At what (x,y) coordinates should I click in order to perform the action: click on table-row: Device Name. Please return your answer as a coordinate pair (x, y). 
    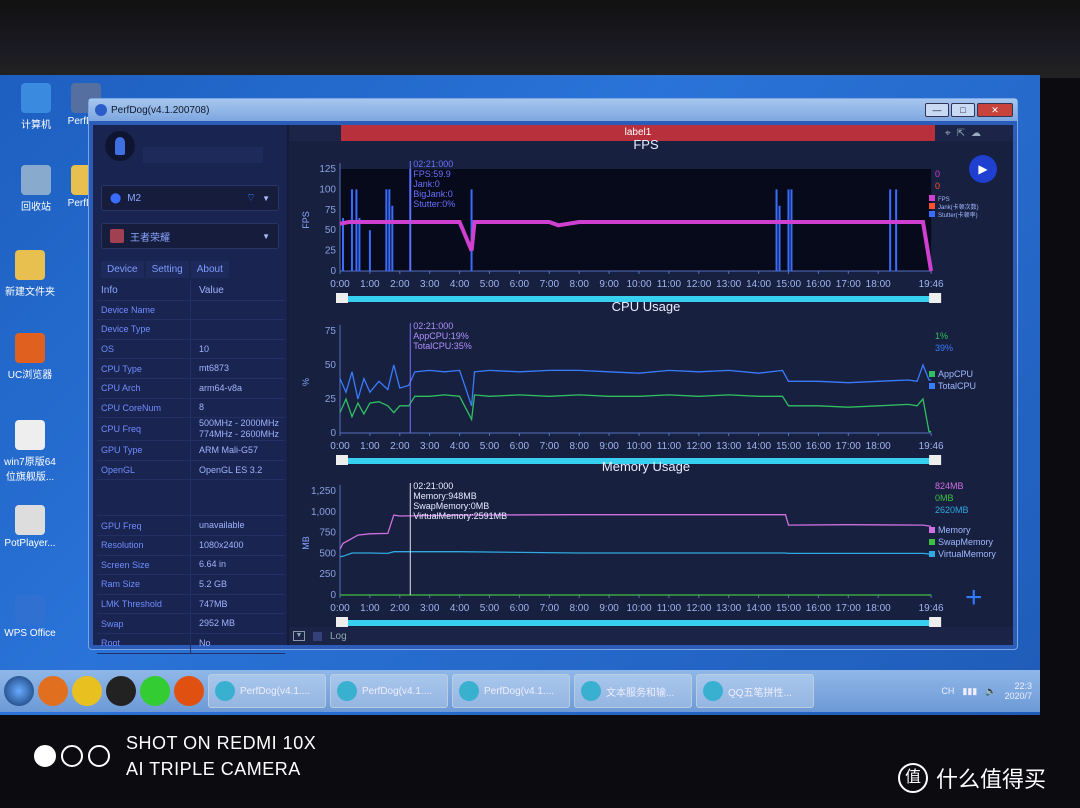
    Looking at the image, I should click on (191, 310).